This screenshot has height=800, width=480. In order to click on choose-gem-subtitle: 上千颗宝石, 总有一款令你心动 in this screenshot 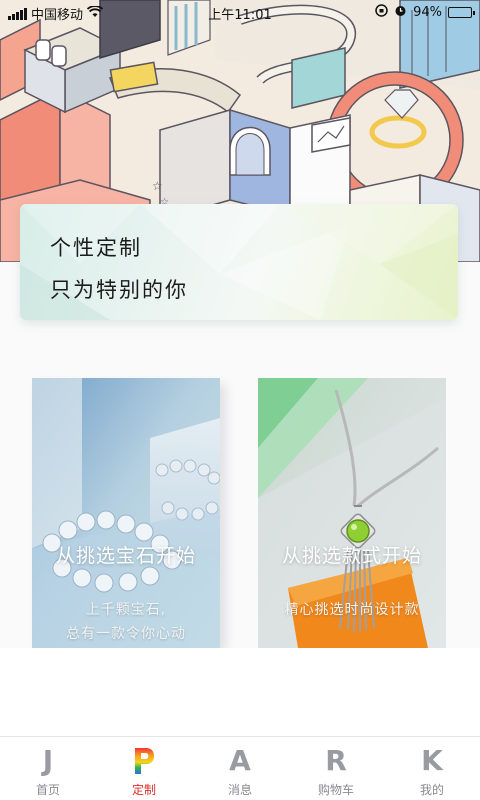, I will do `click(126, 622)`.